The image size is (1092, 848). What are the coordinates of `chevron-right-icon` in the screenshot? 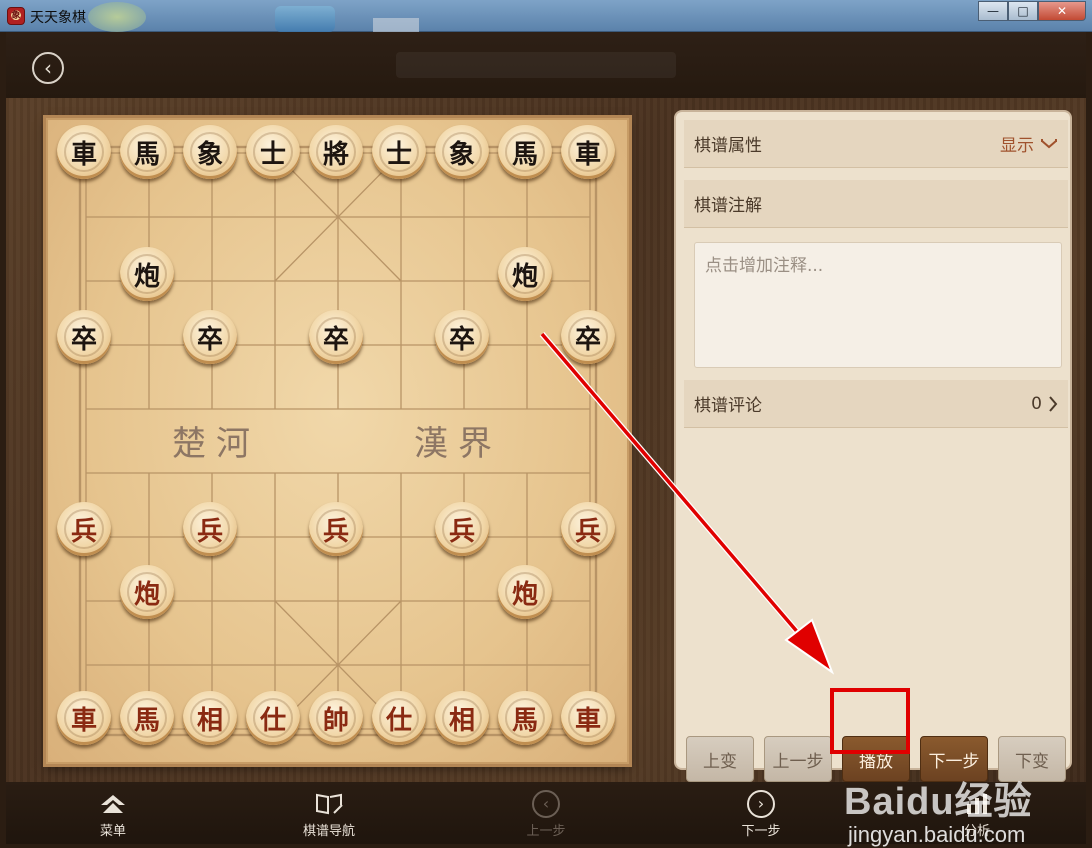 It's located at (1053, 403).